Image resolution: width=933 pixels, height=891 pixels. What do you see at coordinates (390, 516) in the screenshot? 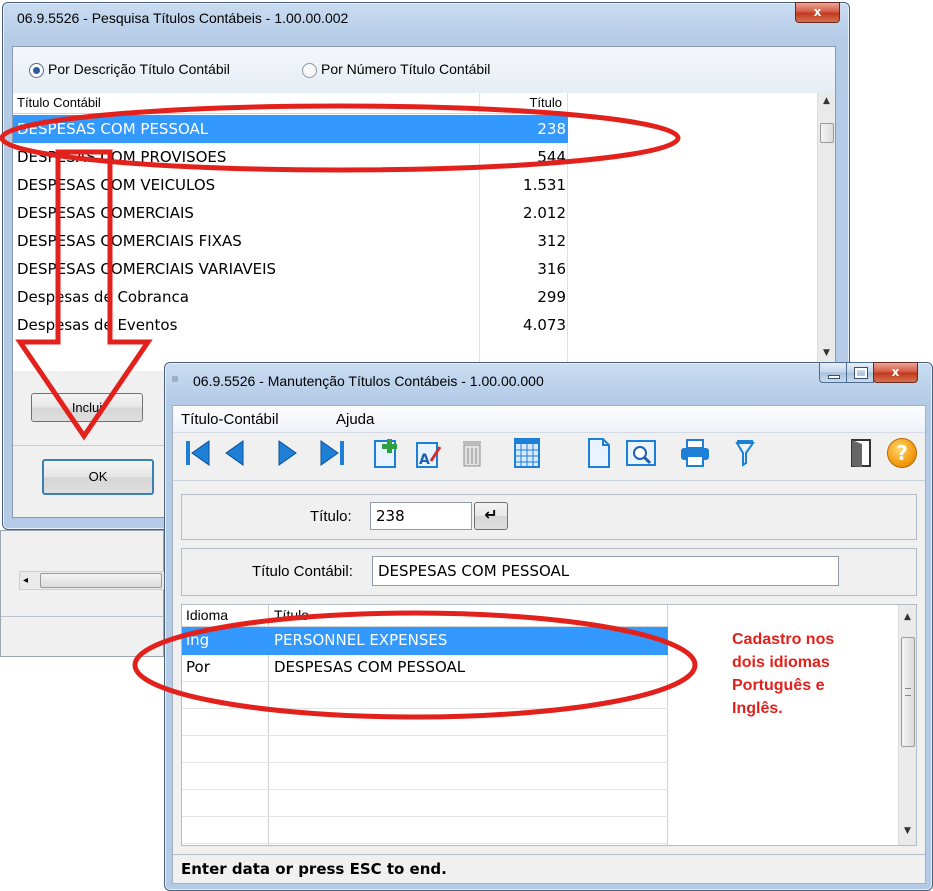
I see `titulo-input-value: 238` at bounding box center [390, 516].